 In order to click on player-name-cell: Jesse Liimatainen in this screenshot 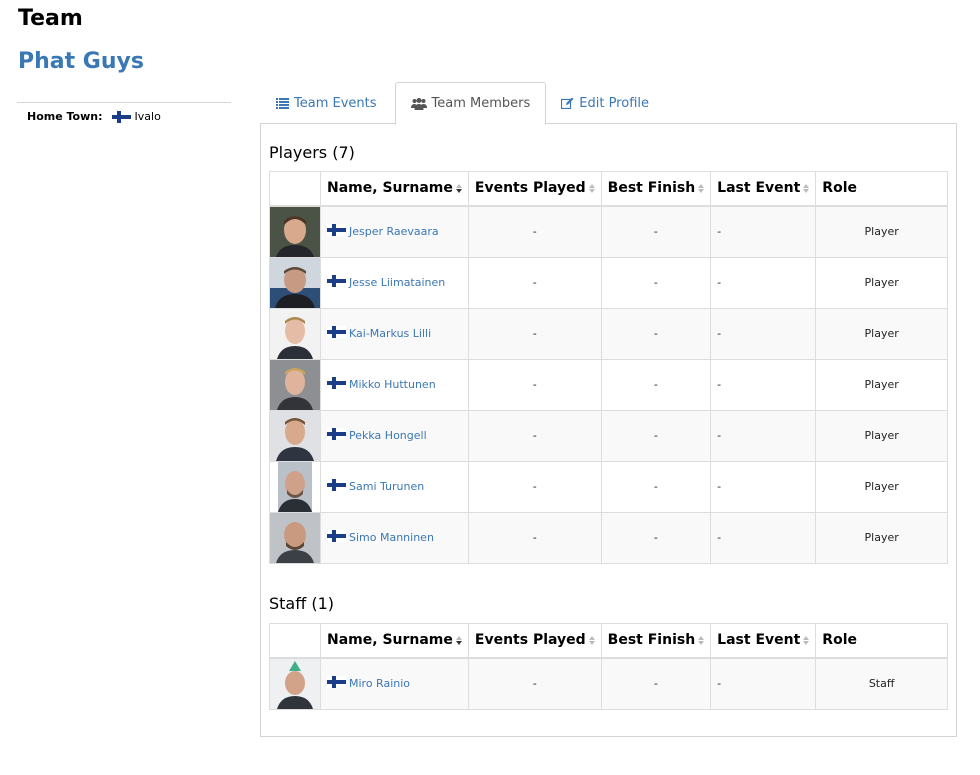, I will do `click(394, 282)`.